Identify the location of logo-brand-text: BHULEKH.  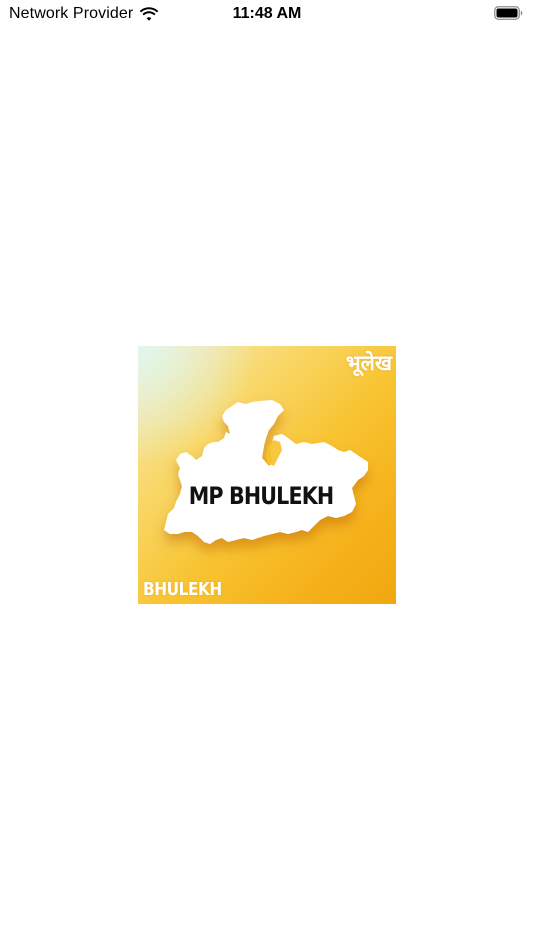
(182, 589).